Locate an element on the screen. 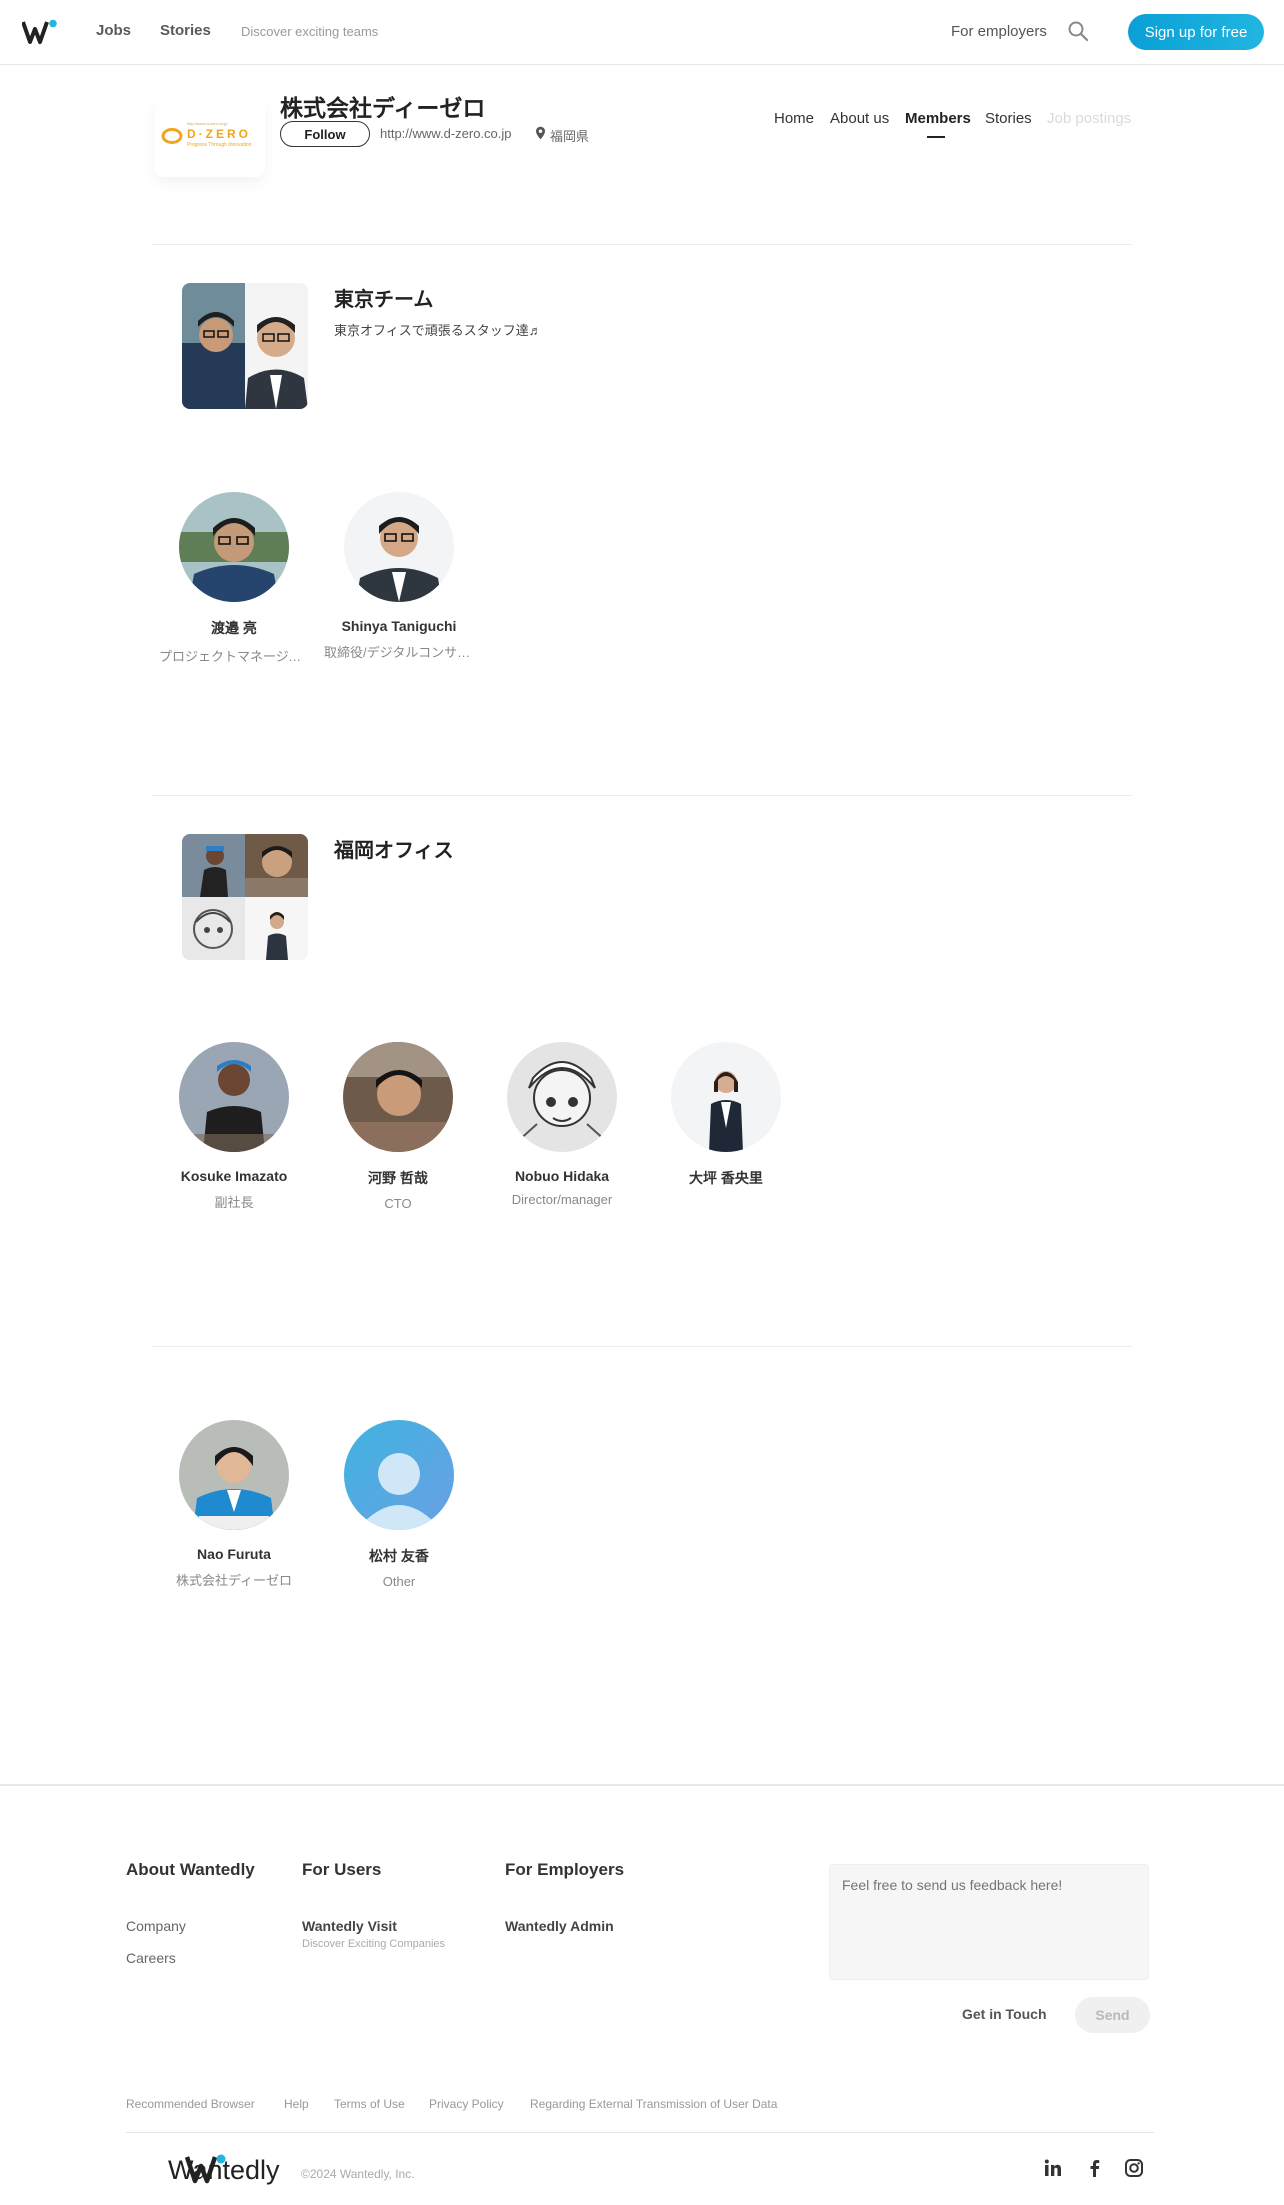  copyright-text: ©2024 Wantedly, Inc. is located at coordinates (358, 2174).